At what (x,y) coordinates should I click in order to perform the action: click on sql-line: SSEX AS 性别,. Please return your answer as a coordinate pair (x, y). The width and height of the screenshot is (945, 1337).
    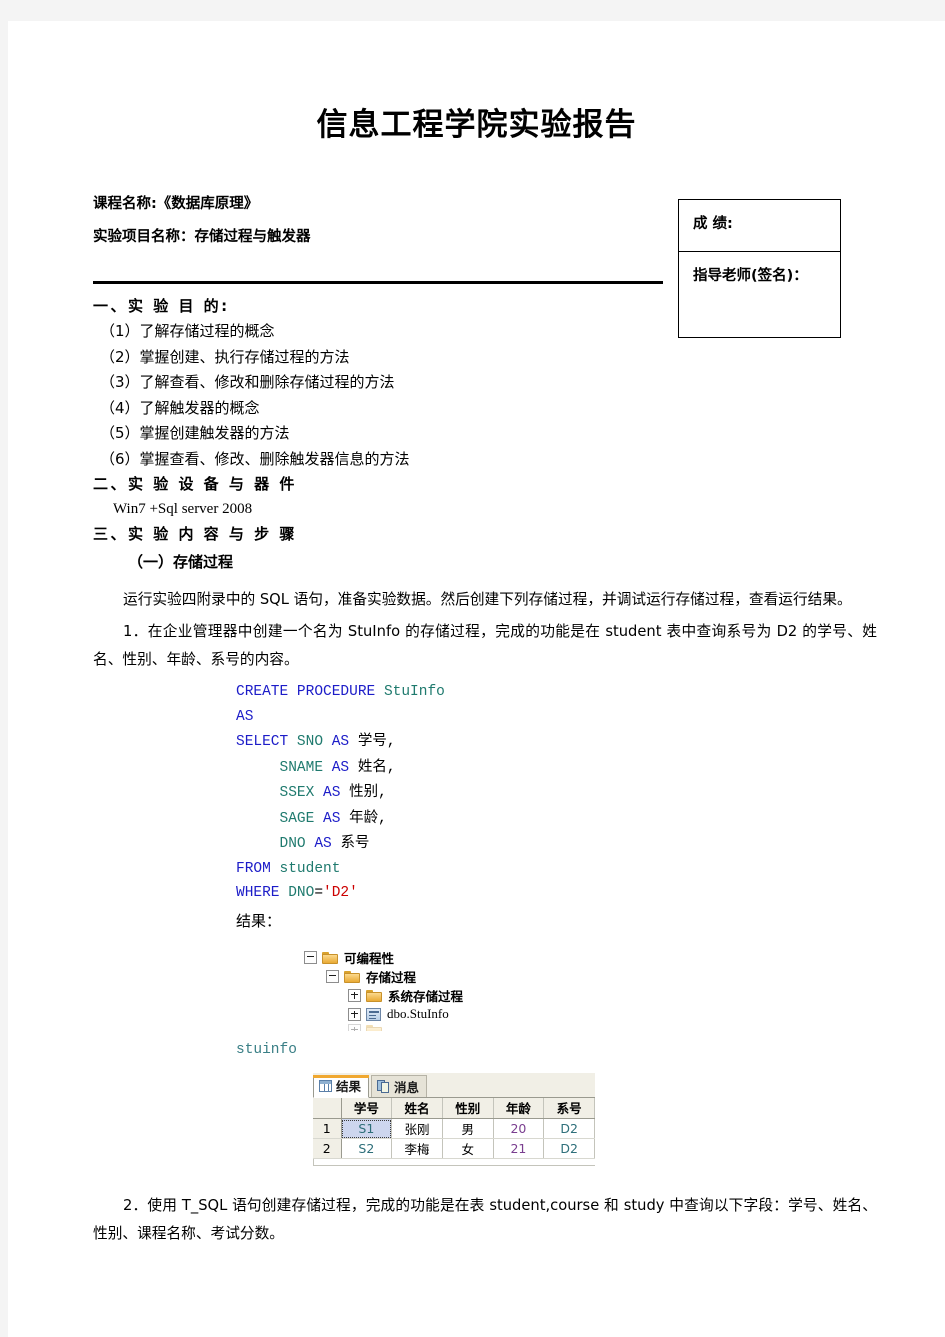
    Looking at the image, I should click on (590, 793).